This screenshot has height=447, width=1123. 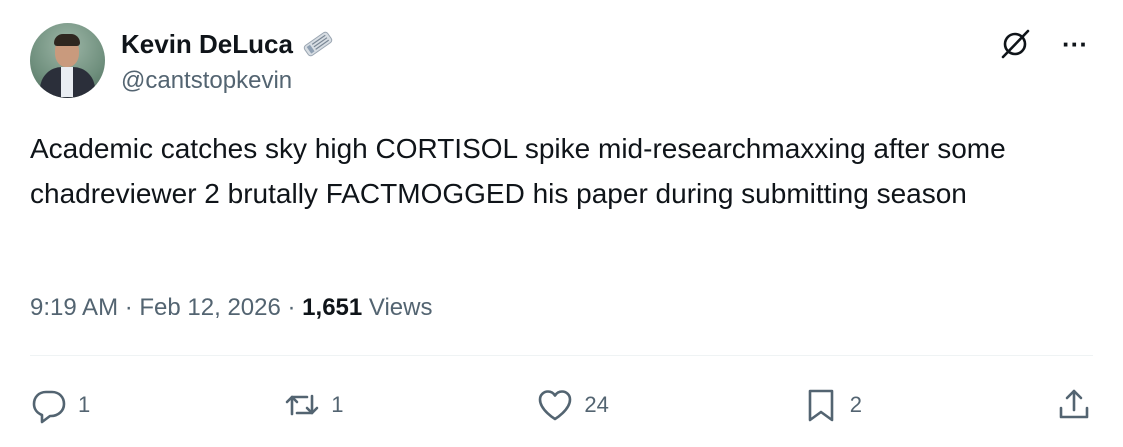 What do you see at coordinates (209, 308) in the screenshot?
I see `tweet-date: Feb 12, 2026` at bounding box center [209, 308].